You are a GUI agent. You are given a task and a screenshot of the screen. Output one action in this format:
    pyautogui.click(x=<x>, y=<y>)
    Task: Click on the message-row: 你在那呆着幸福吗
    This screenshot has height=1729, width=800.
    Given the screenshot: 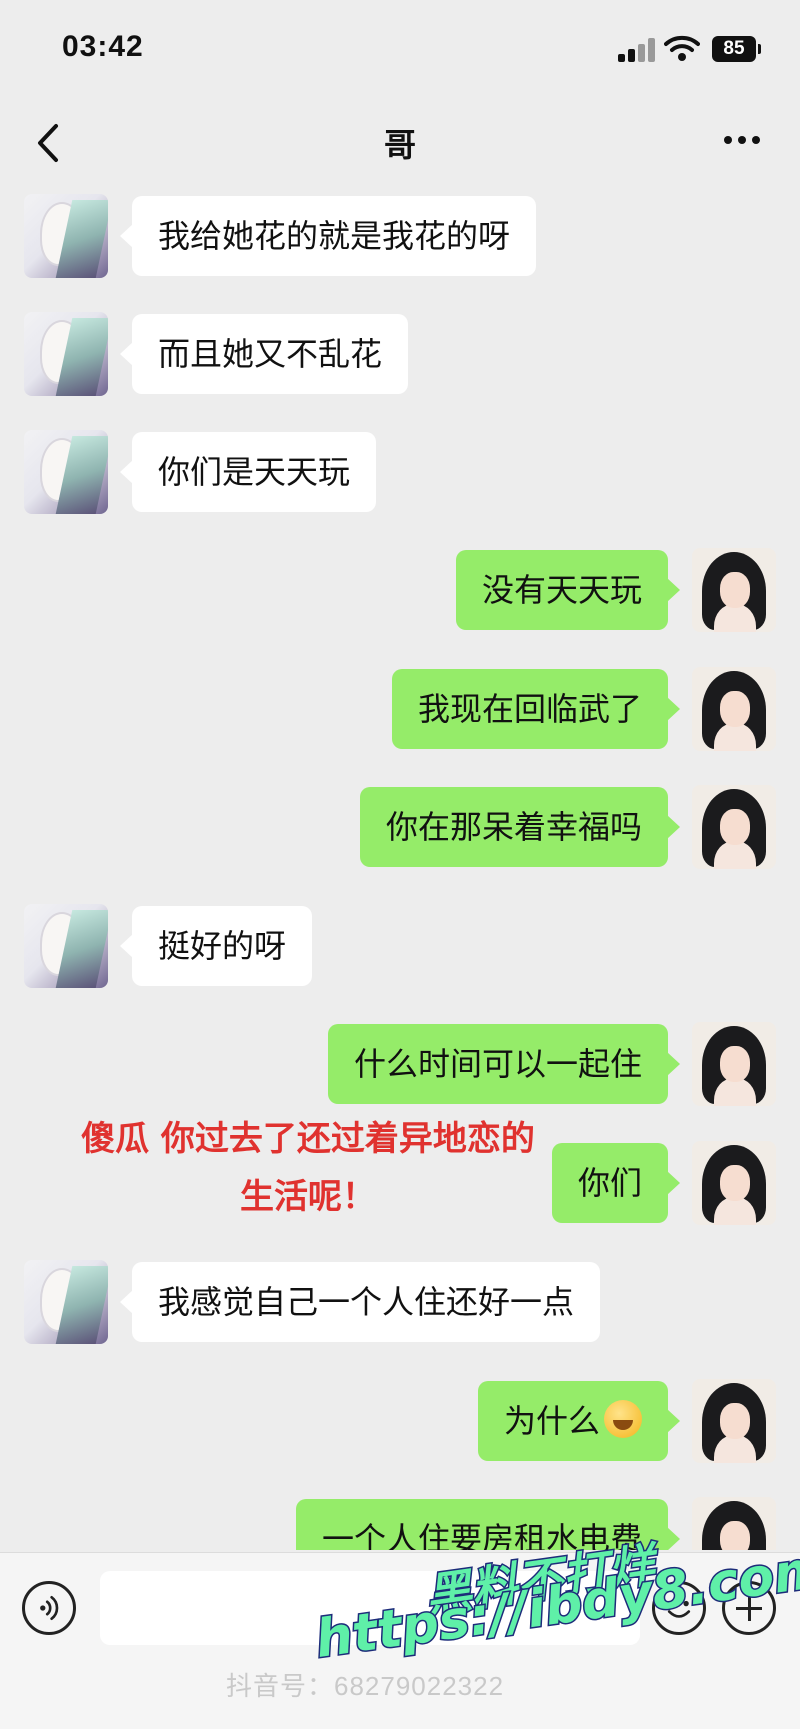 What is the action you would take?
    pyautogui.click(x=400, y=826)
    